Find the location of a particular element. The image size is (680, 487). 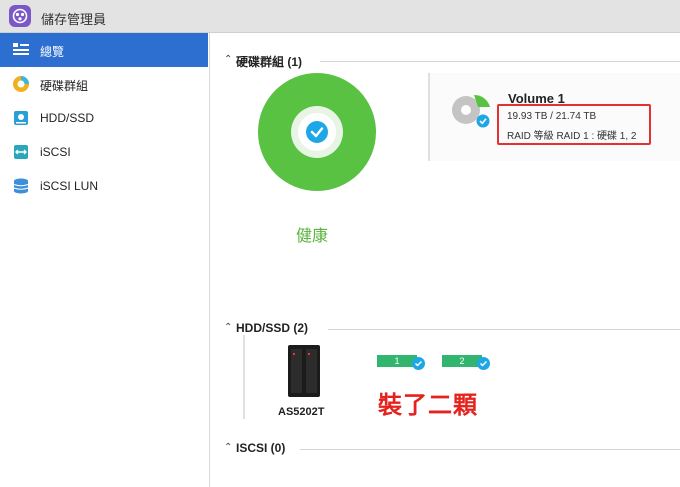

health-status-chart is located at coordinates (317, 132).